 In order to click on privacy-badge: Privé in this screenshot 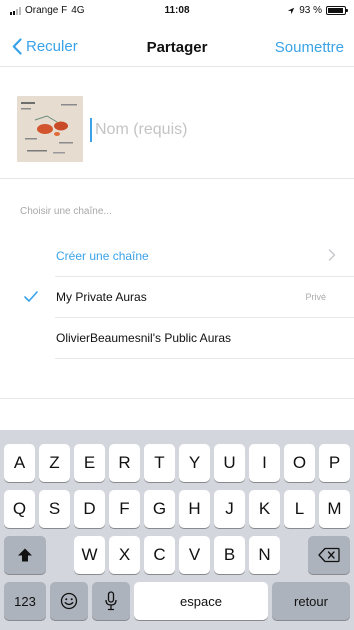, I will do `click(315, 297)`.